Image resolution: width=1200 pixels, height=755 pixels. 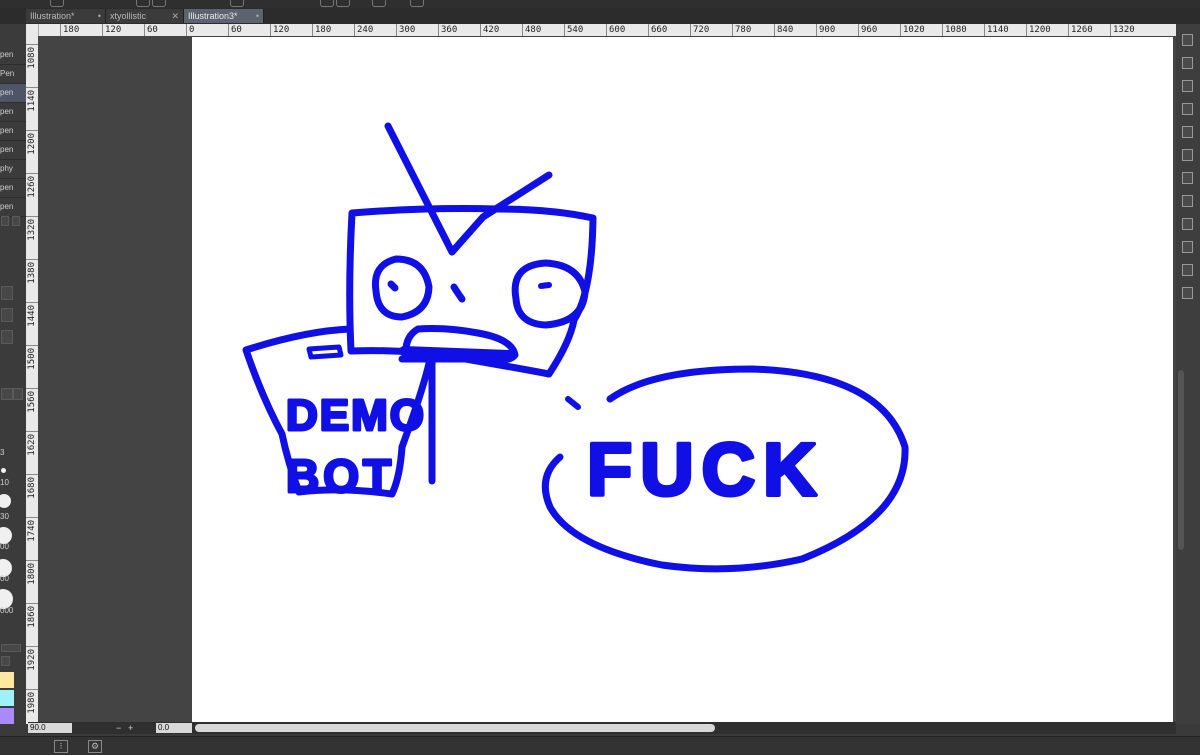 What do you see at coordinates (417, 3) in the screenshot?
I see `snap-icon` at bounding box center [417, 3].